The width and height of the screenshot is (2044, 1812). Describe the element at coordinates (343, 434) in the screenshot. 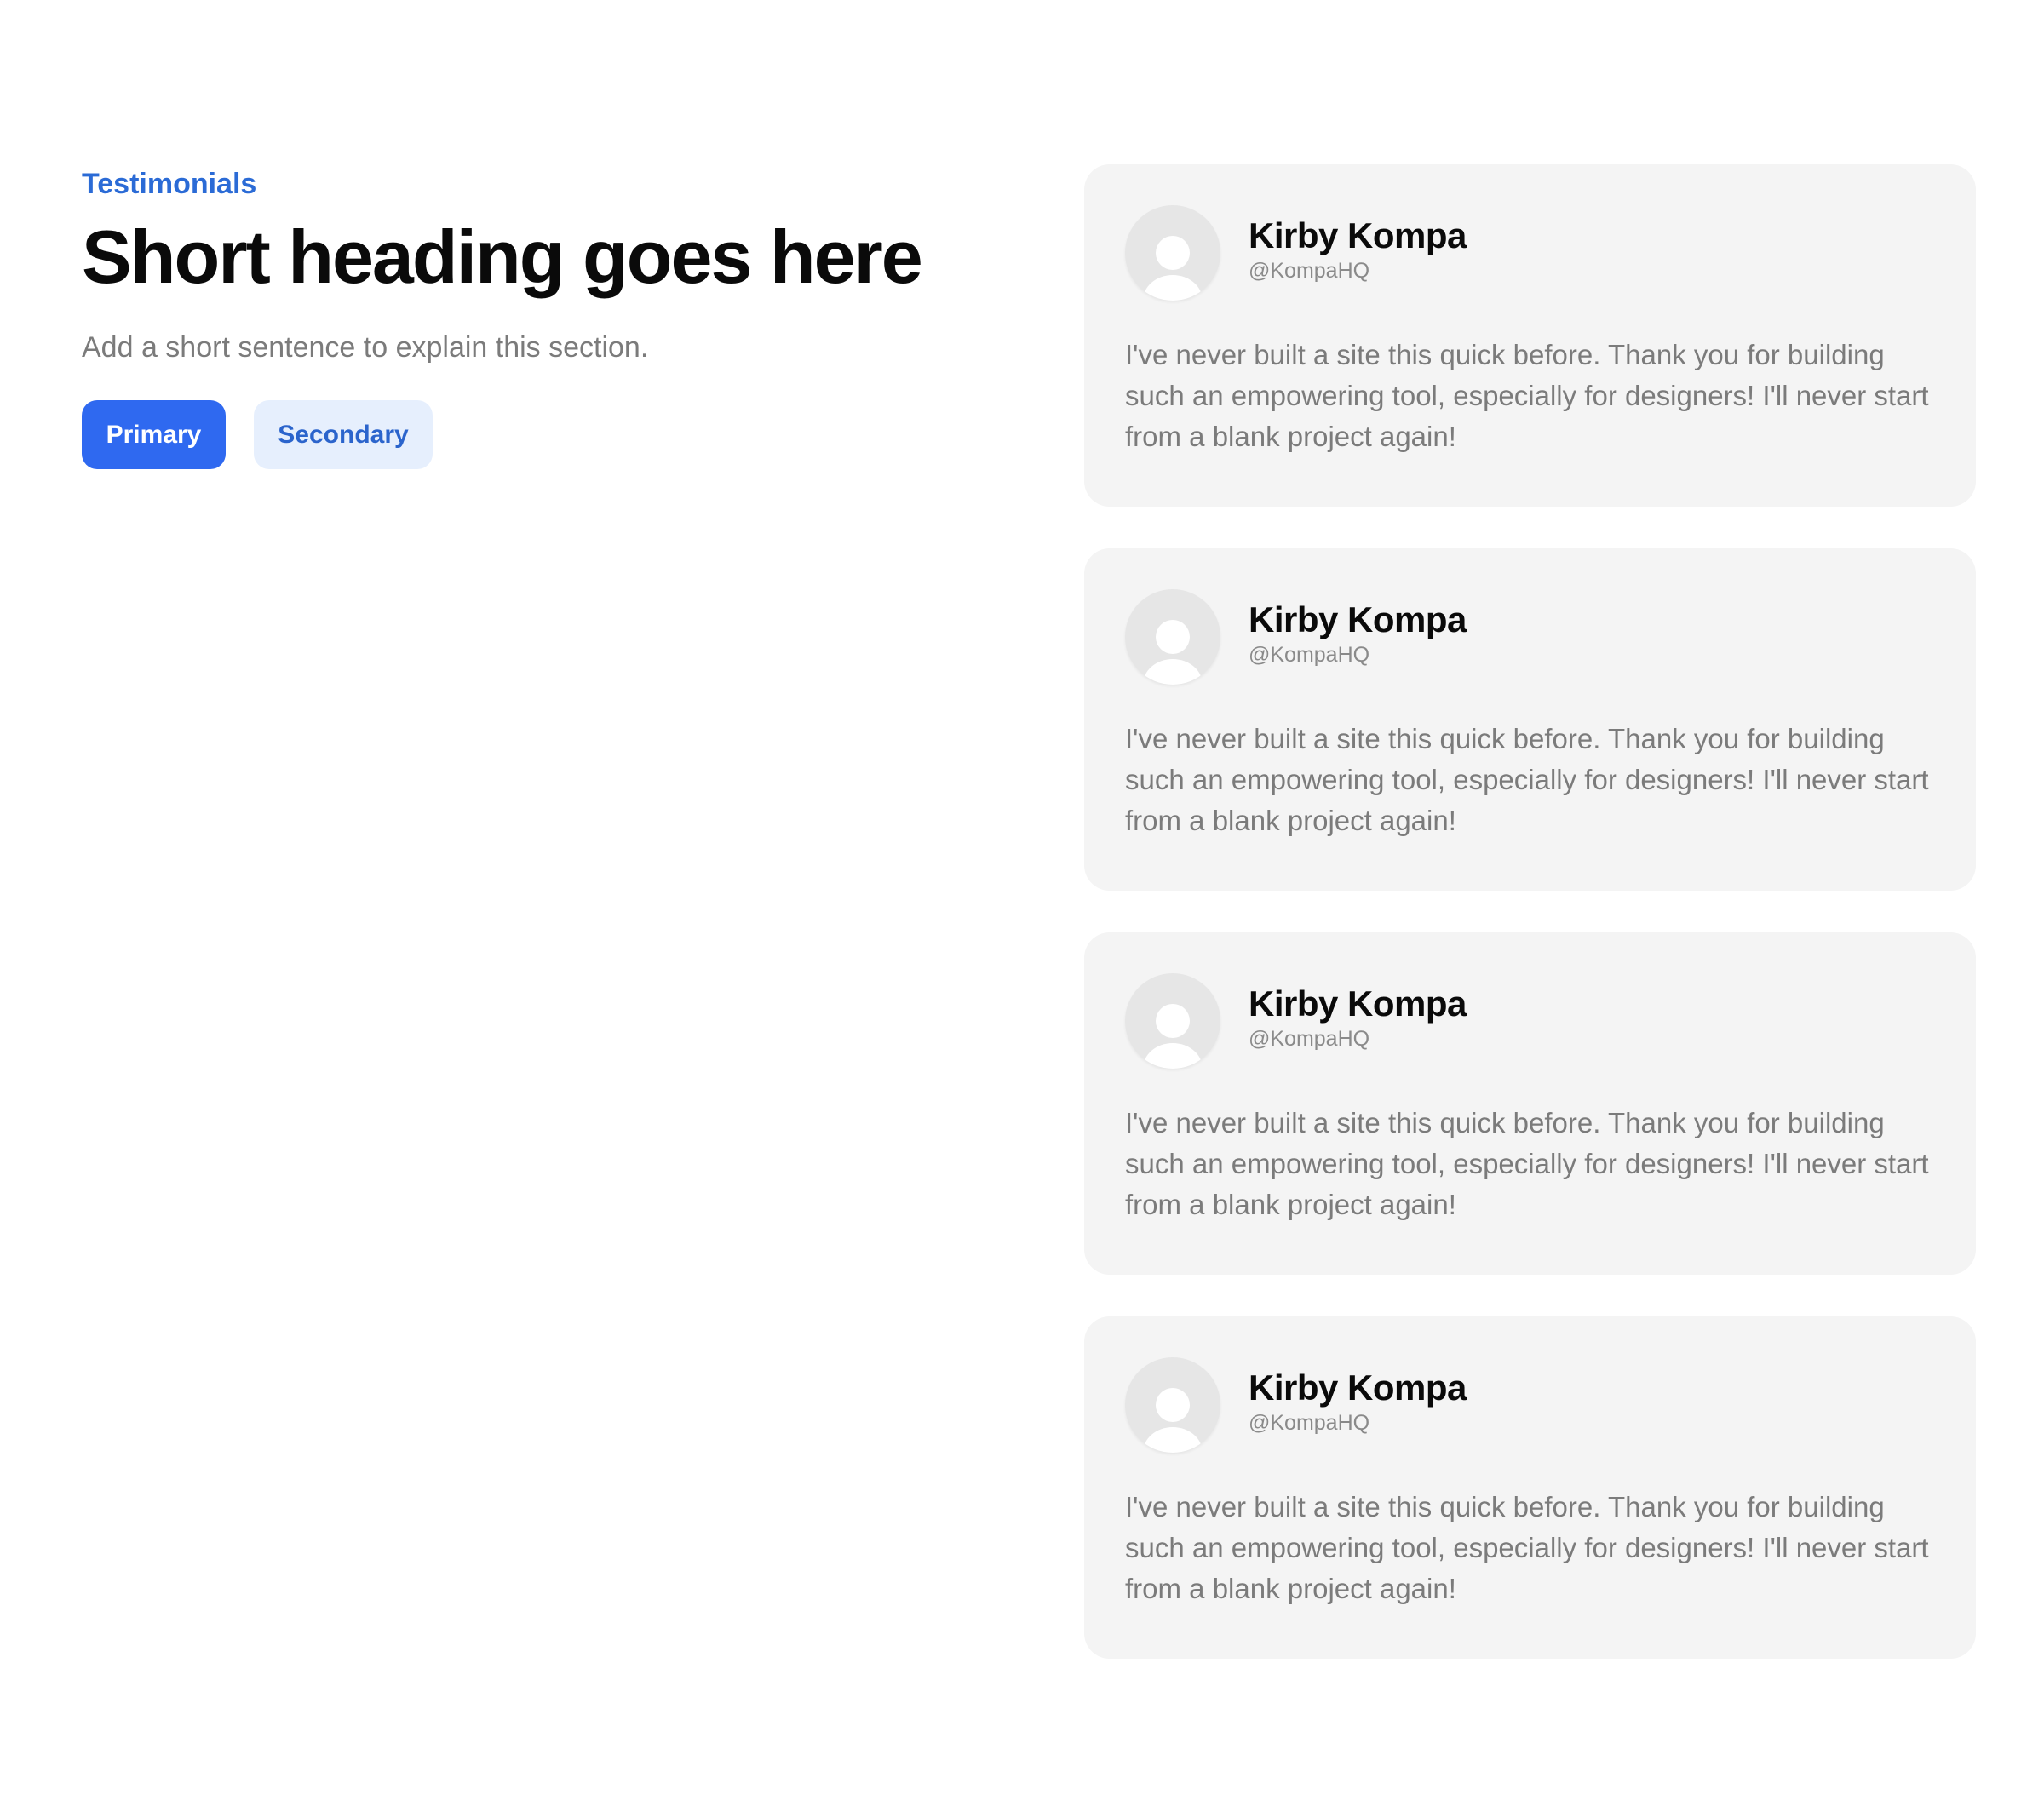

I see `secondary-button: Secondary` at that location.